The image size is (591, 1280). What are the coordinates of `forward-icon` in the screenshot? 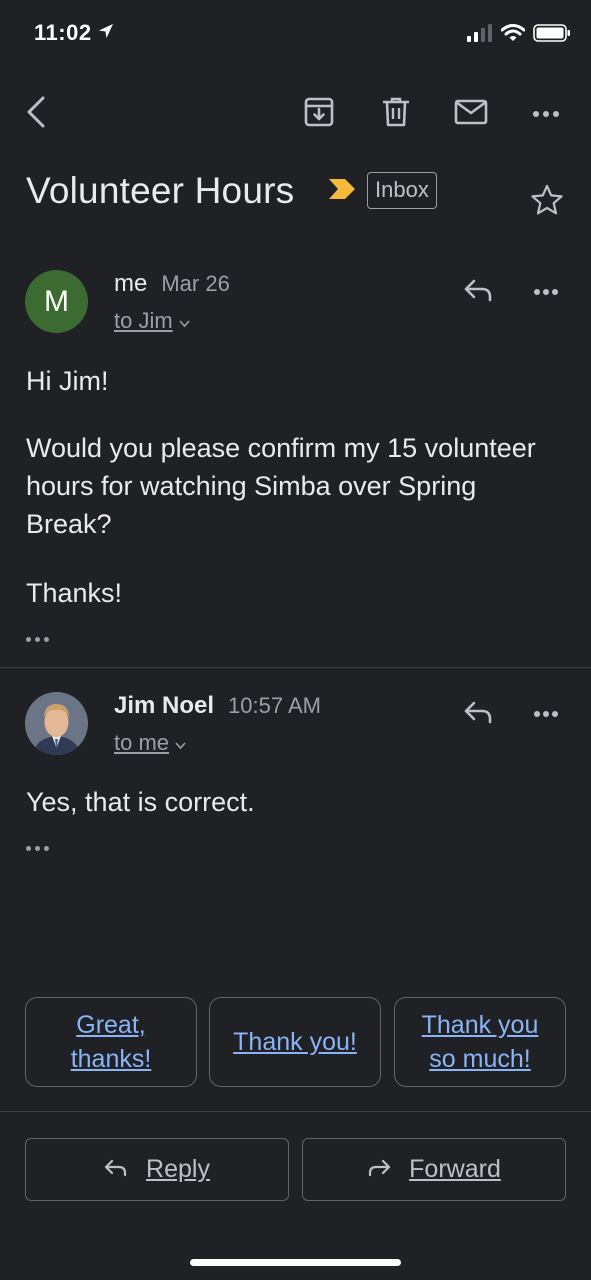 It's located at (379, 1169).